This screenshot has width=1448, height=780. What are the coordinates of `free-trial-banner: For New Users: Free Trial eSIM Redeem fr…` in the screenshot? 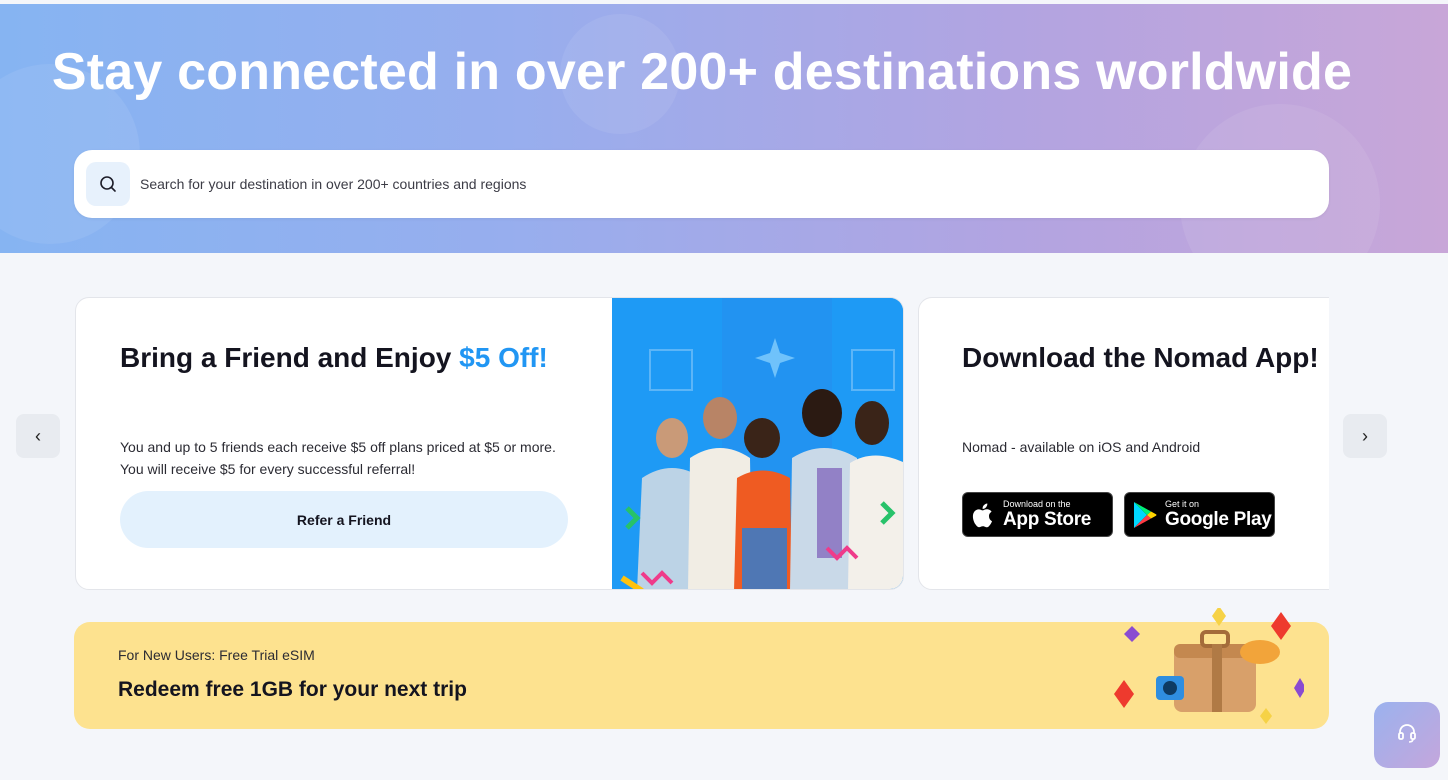 It's located at (701, 667).